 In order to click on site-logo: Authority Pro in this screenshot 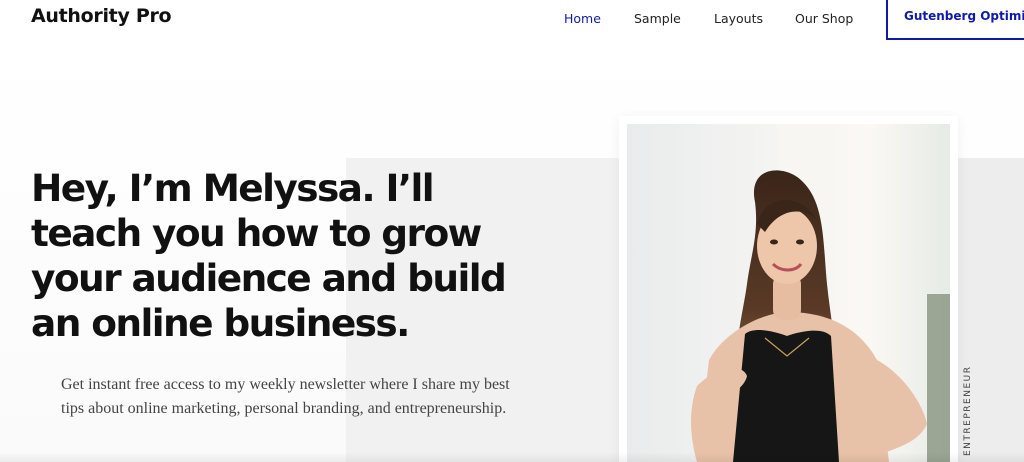, I will do `click(101, 16)`.